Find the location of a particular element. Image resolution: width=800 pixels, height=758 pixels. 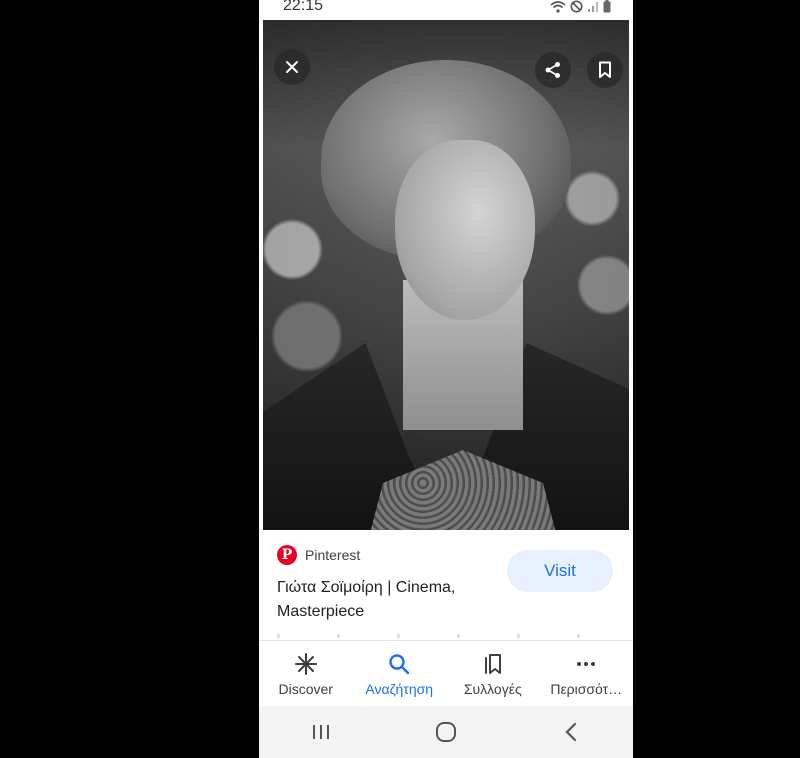

back-button is located at coordinates (571, 732).